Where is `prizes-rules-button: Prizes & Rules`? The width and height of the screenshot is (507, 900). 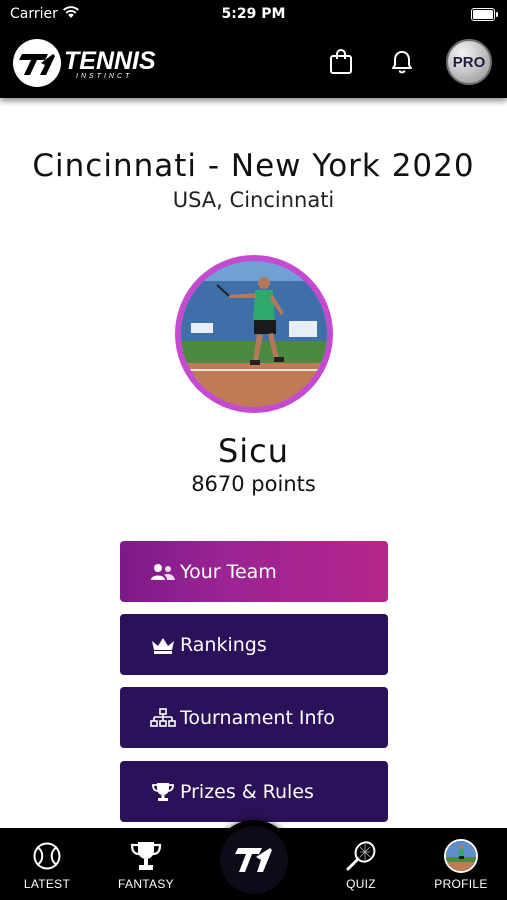 prizes-rules-button: Prizes & Rules is located at coordinates (254, 791).